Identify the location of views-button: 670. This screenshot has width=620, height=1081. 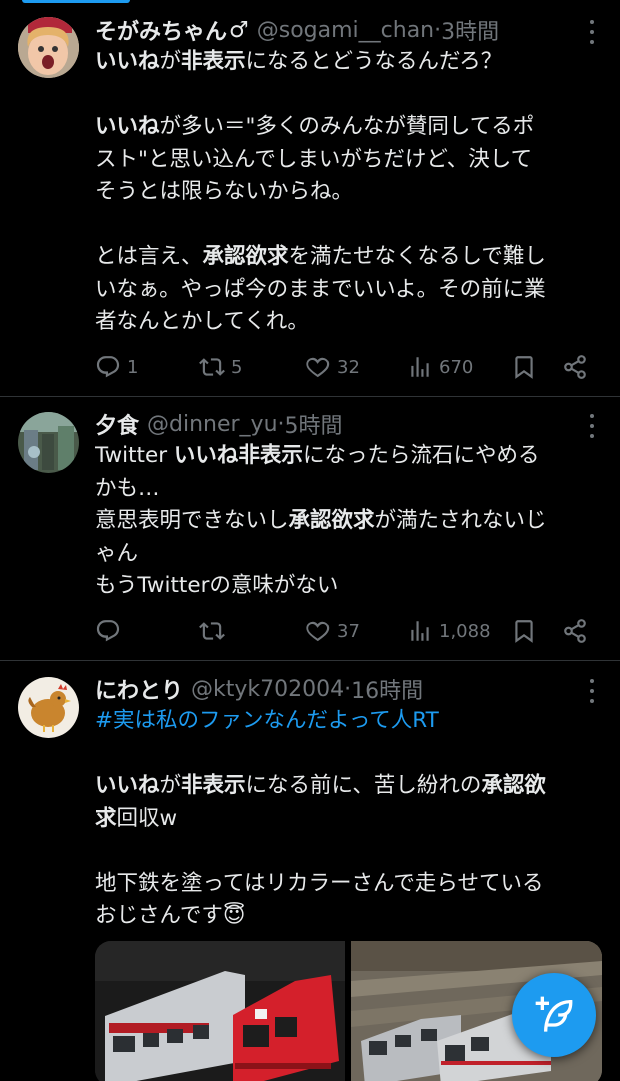
(440, 367).